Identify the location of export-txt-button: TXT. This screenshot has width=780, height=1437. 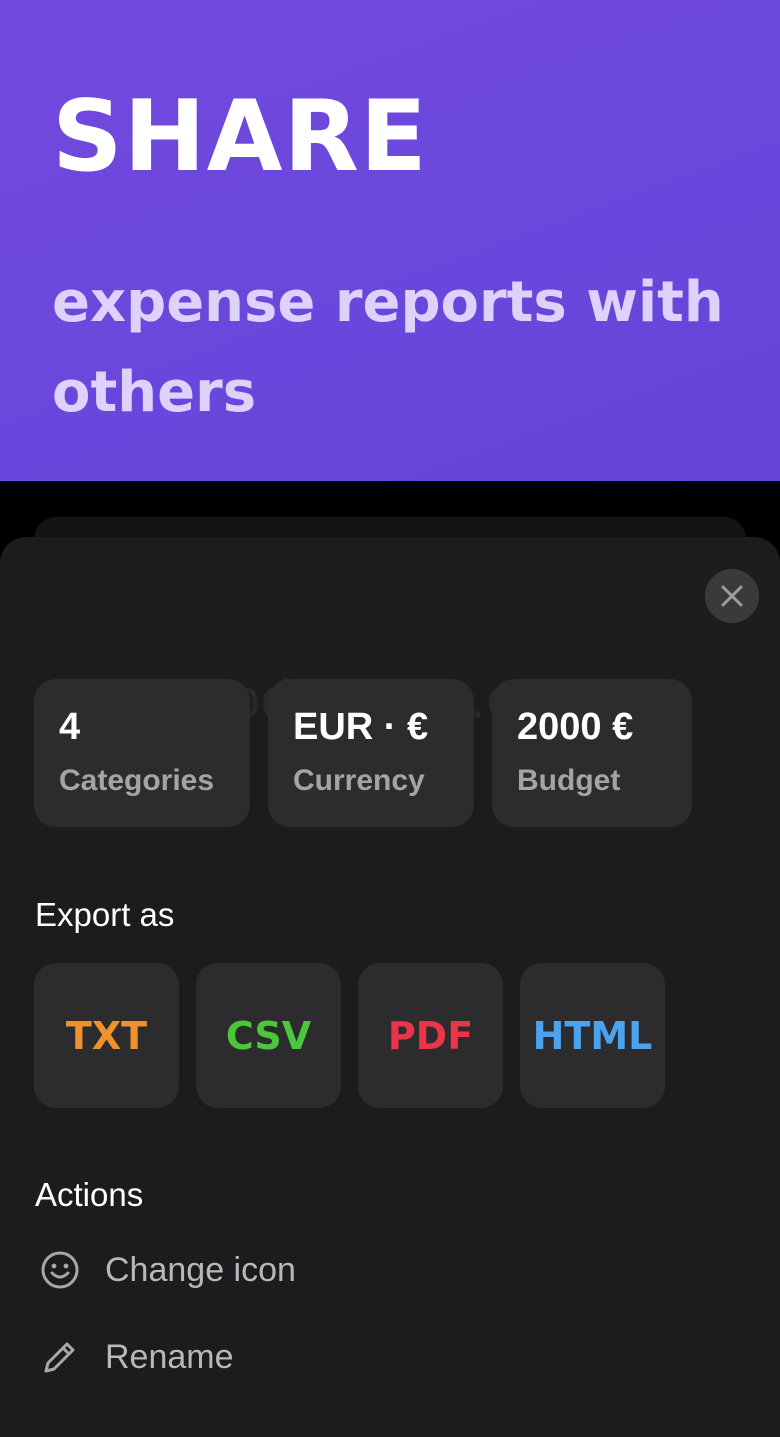
(106, 1035).